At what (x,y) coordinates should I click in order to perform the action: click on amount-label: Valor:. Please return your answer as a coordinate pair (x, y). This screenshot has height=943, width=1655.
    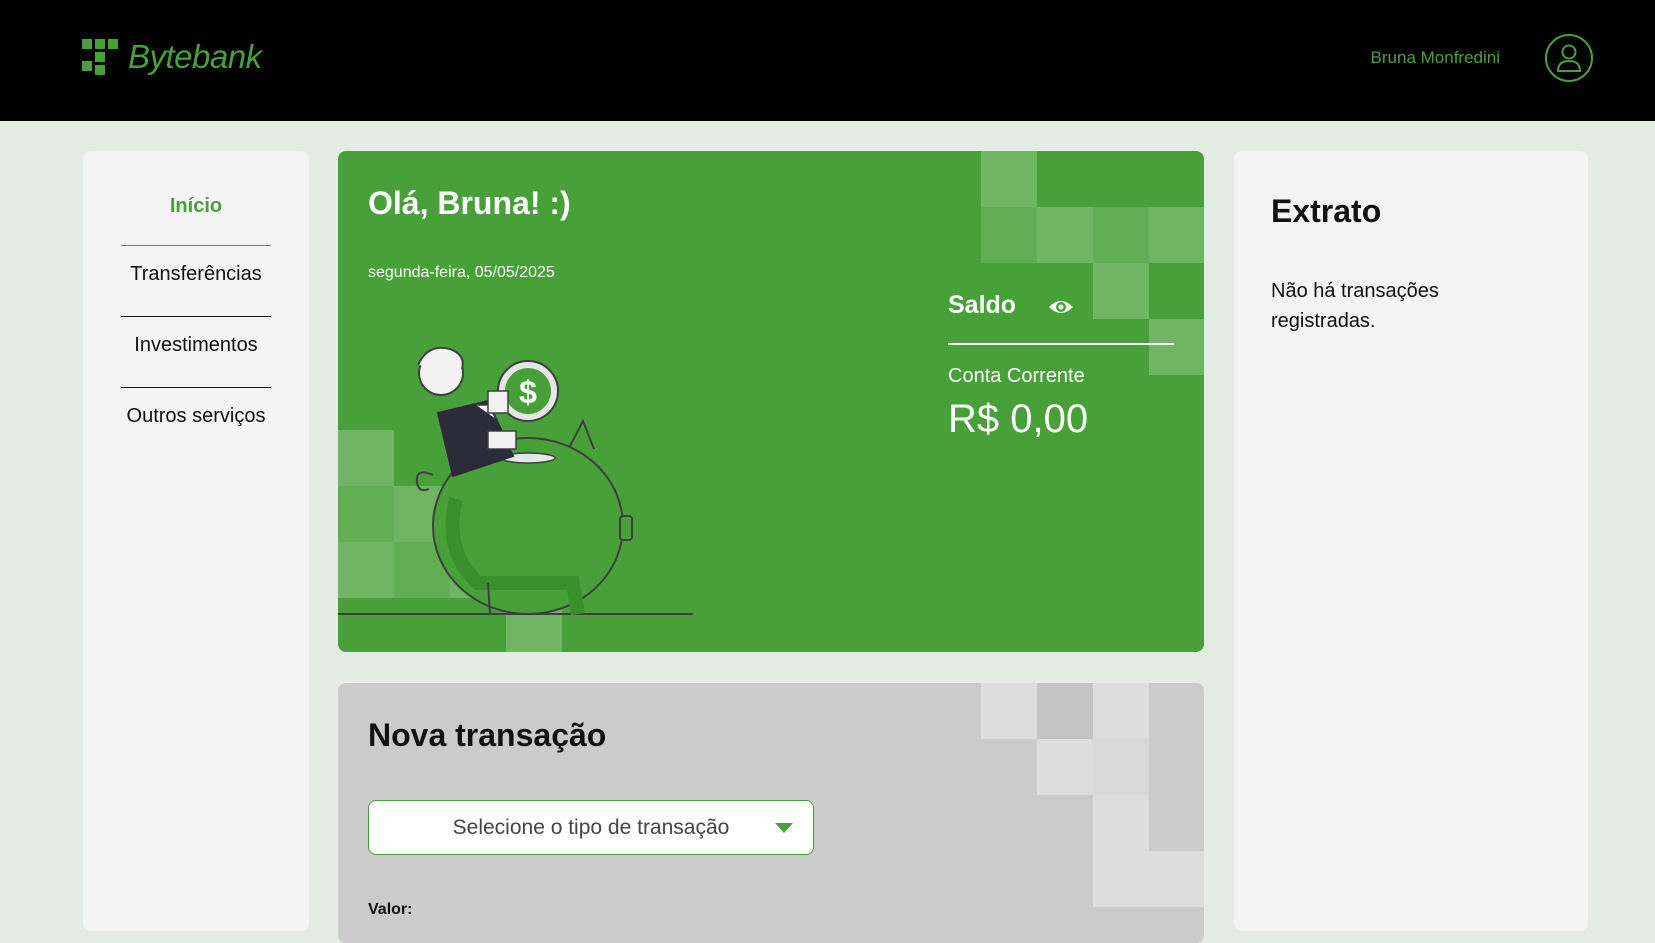
    Looking at the image, I should click on (390, 909).